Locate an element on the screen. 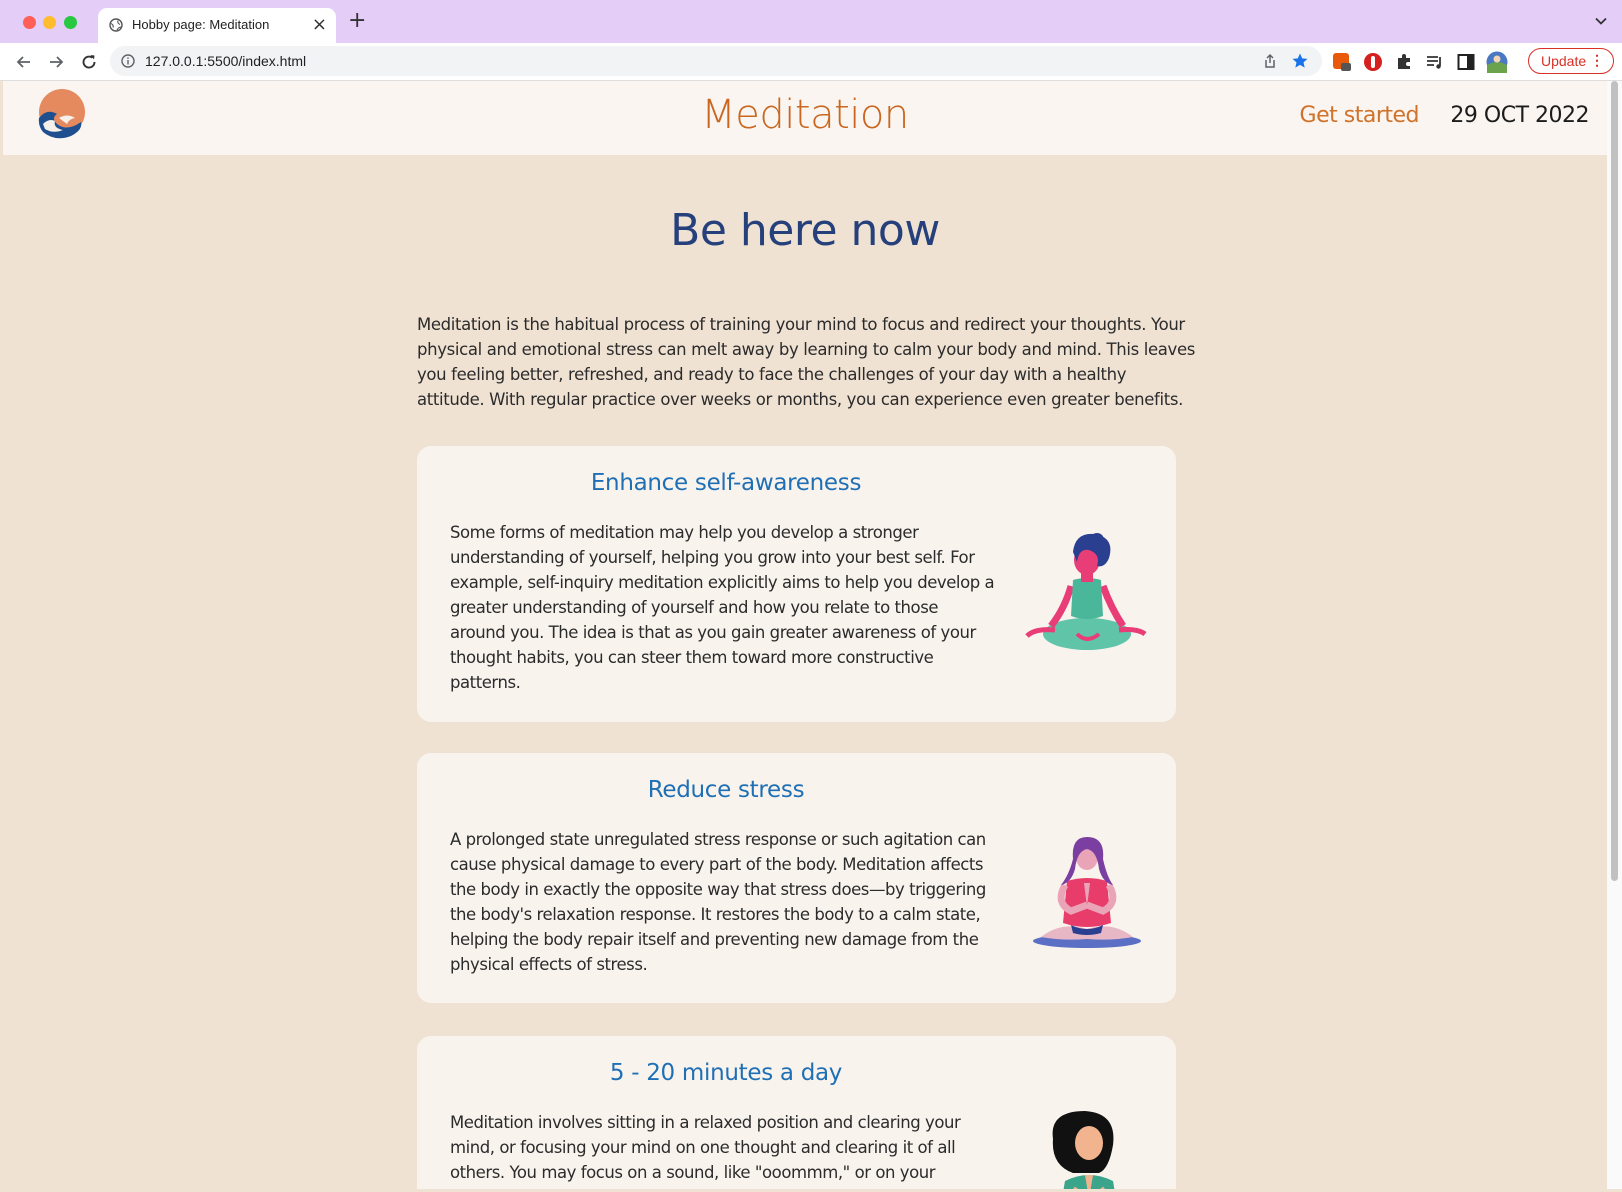  praying-woman-lotus-icon is located at coordinates (1087, 892).